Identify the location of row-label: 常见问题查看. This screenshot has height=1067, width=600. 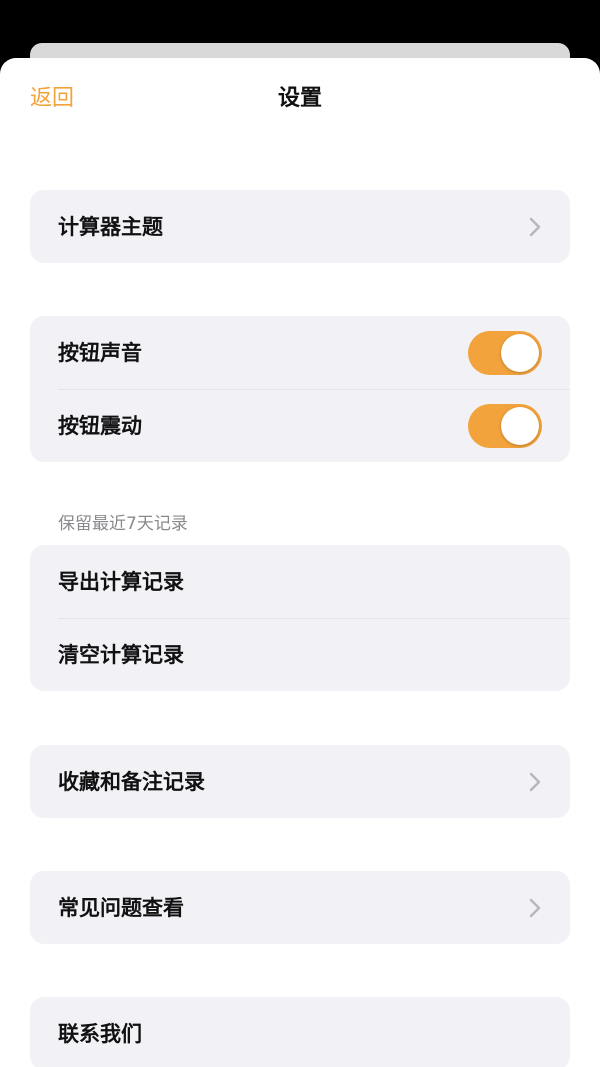
(121, 907).